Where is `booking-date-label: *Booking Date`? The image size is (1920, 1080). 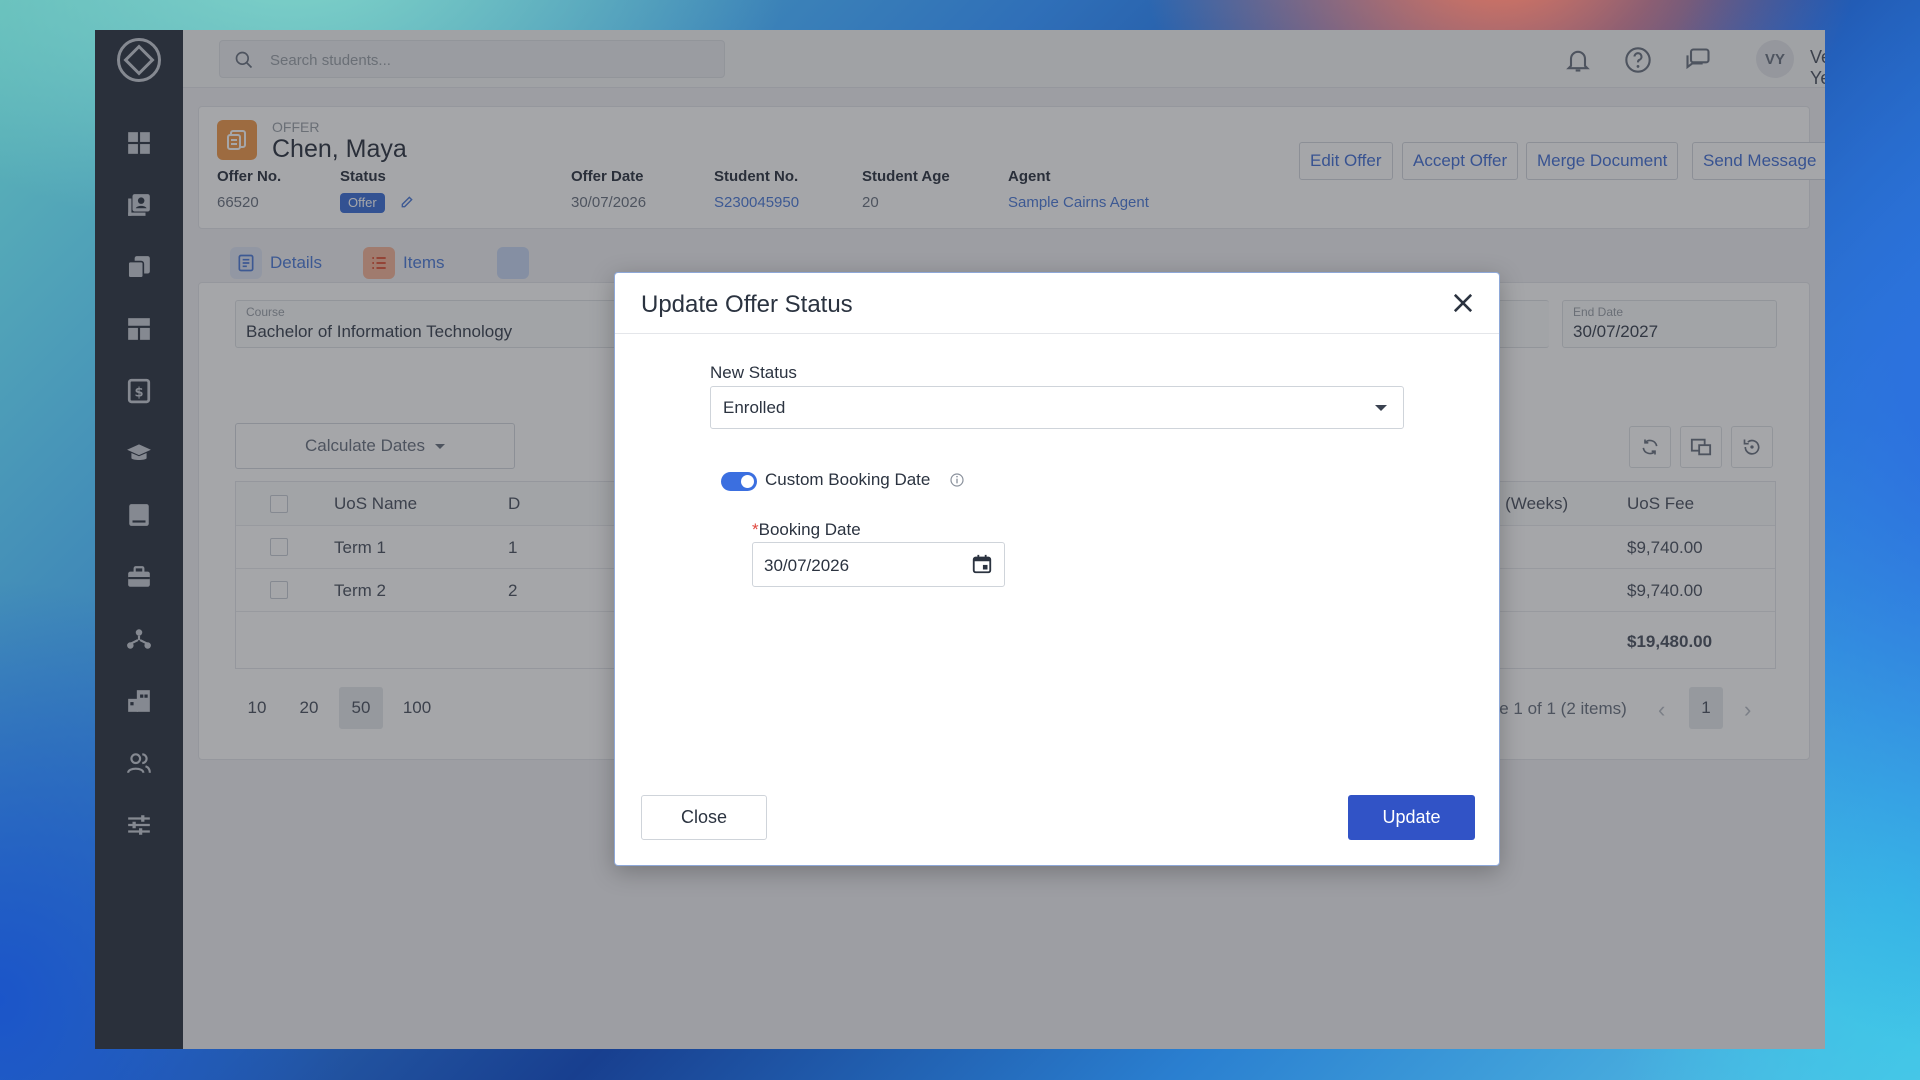 booking-date-label: *Booking Date is located at coordinates (806, 530).